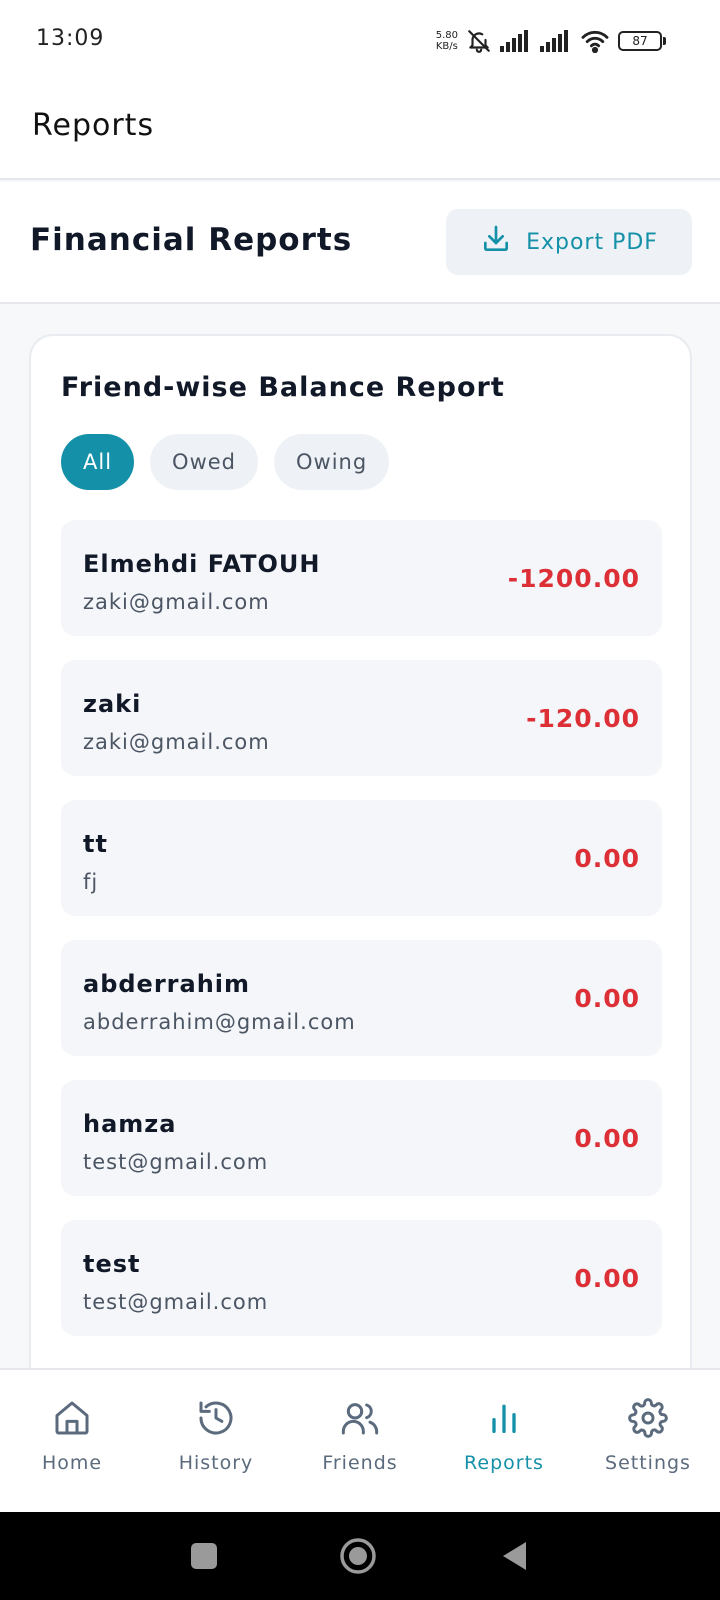 Image resolution: width=720 pixels, height=1600 pixels. I want to click on nav-item-friends: Friends, so click(360, 1441).